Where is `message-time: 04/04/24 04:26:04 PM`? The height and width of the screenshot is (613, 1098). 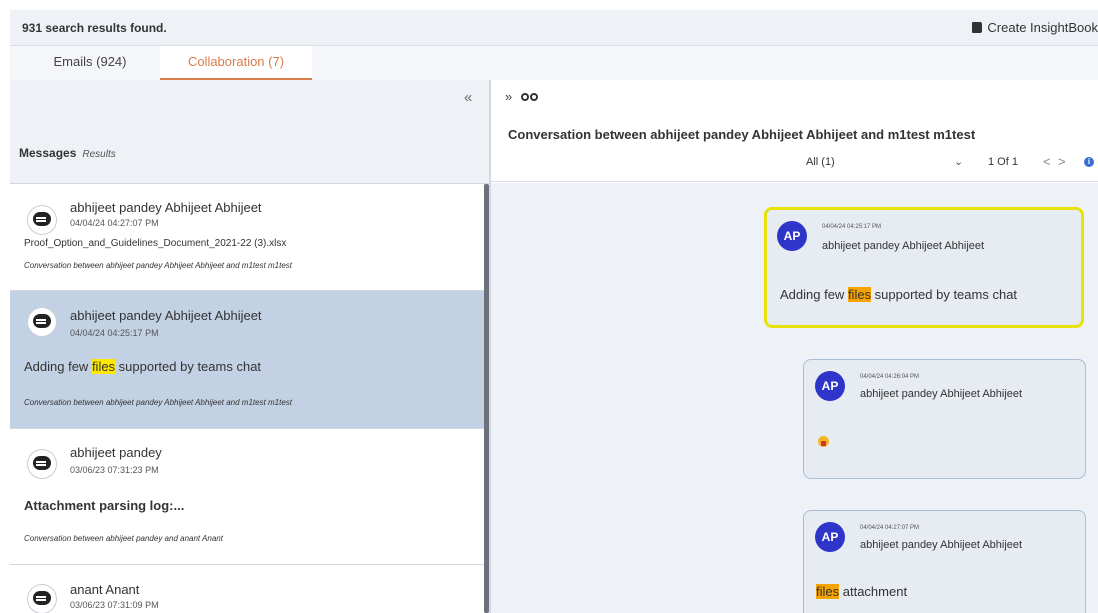
message-time: 04/04/24 04:26:04 PM is located at coordinates (890, 377).